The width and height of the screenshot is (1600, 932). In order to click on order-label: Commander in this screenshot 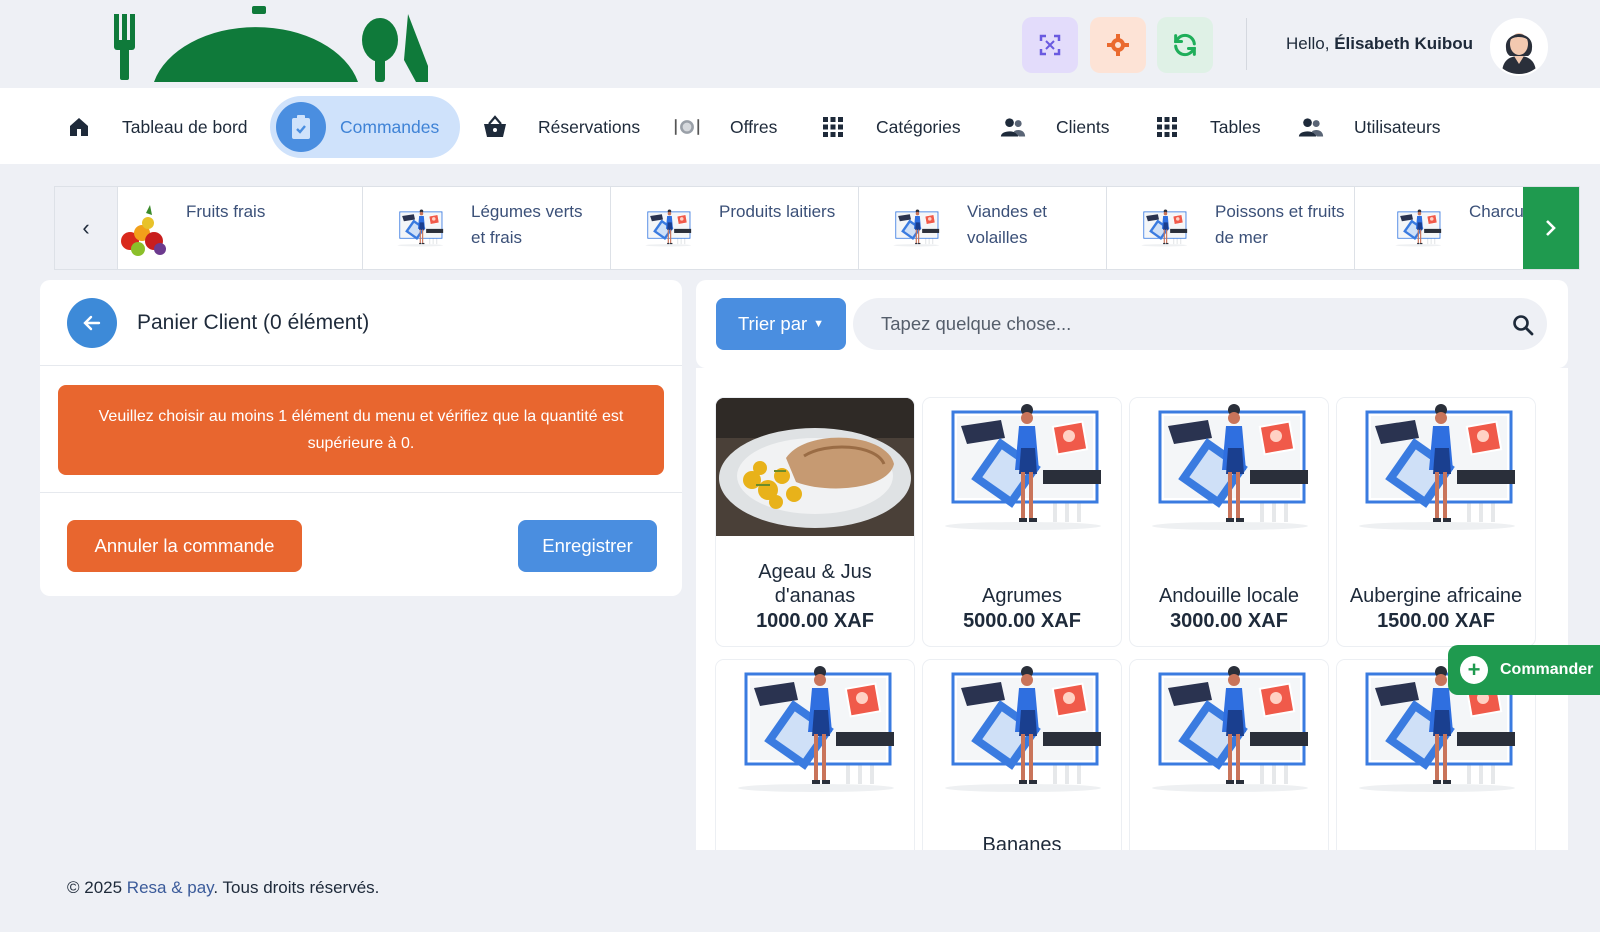, I will do `click(1547, 669)`.